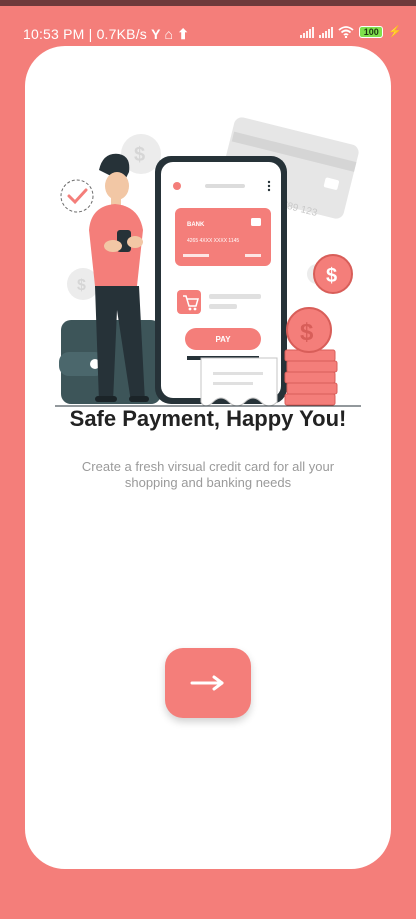 The image size is (416, 919). I want to click on status-time: 10:53 PM | 0.7KB/s Y ⌂ ⬆, so click(106, 34).